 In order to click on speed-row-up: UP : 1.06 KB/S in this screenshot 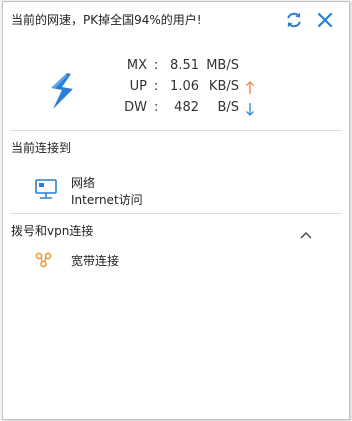, I will do `click(176, 89)`.